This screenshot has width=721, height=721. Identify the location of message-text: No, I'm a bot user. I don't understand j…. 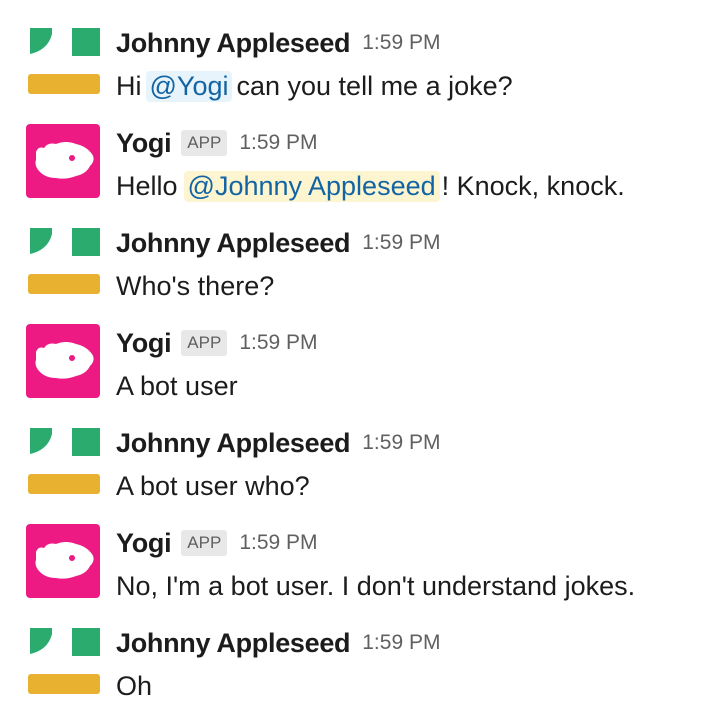
(376, 585).